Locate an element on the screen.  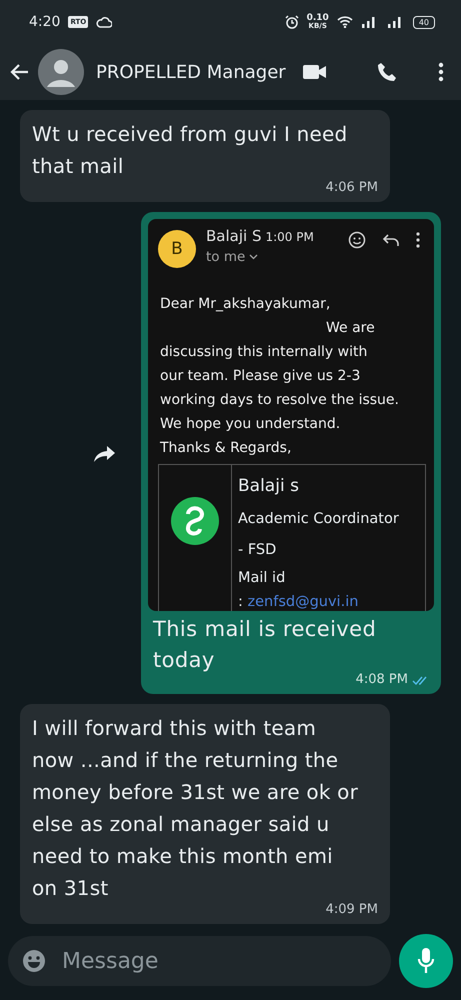
wifi-icon is located at coordinates (344, 22).